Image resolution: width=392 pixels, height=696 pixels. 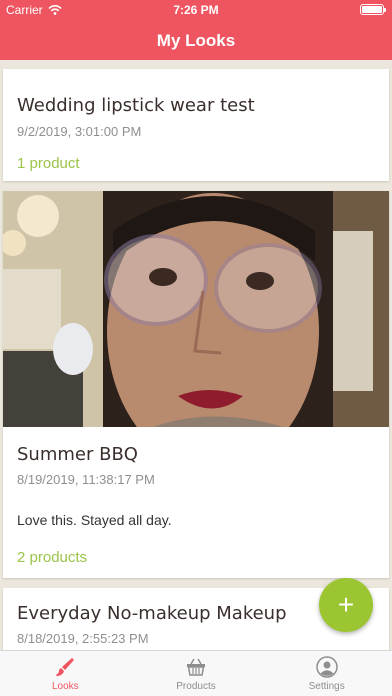 I want to click on person-icon, so click(x=326, y=667).